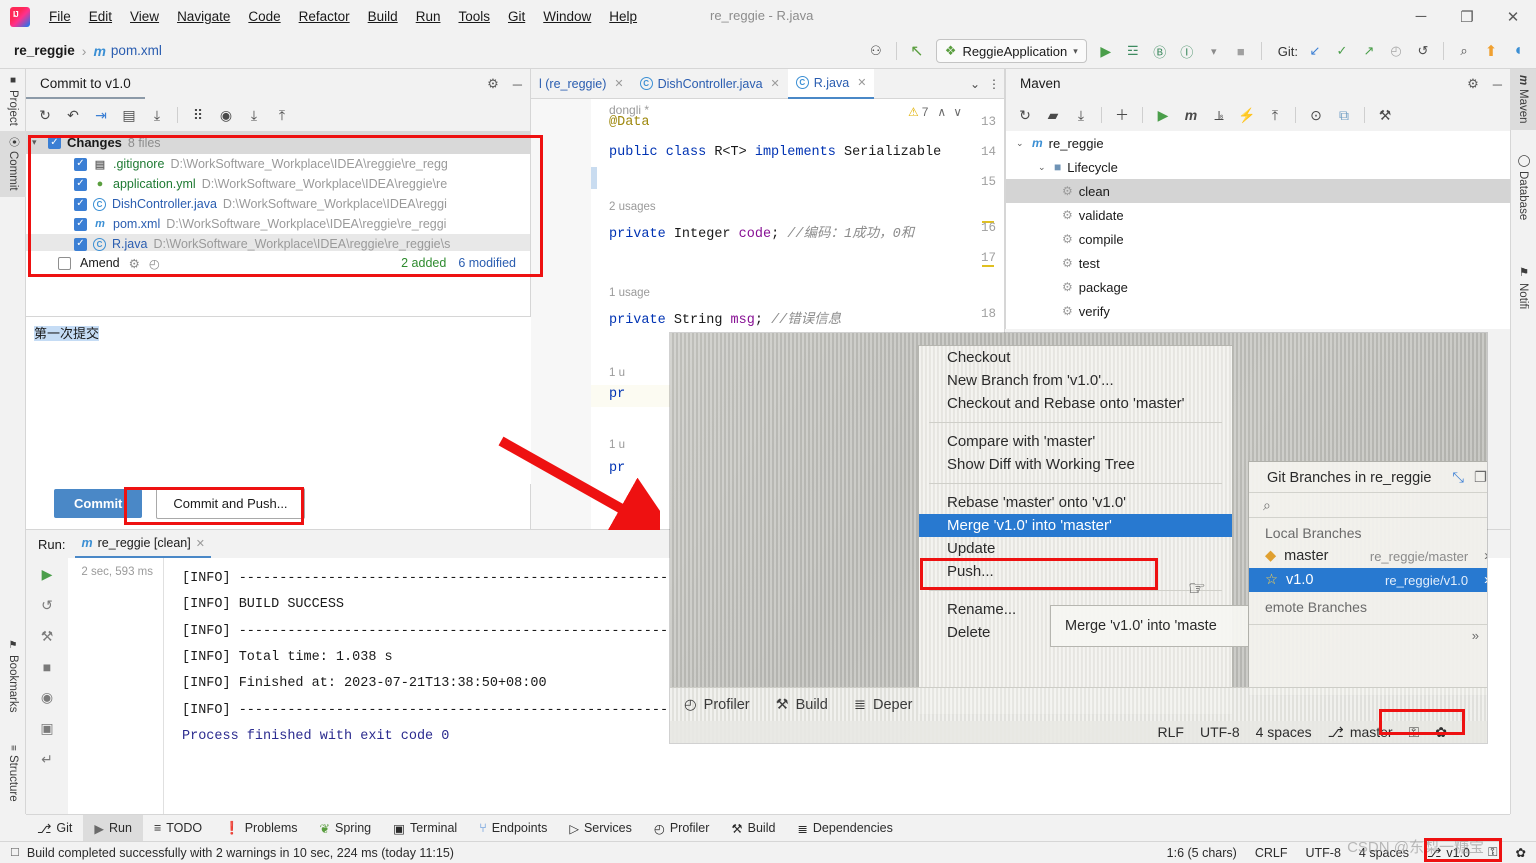 This screenshot has width=1536, height=863. What do you see at coordinates (13, 164) in the screenshot?
I see `sidebar-item-commit: ⦿ Commit` at bounding box center [13, 164].